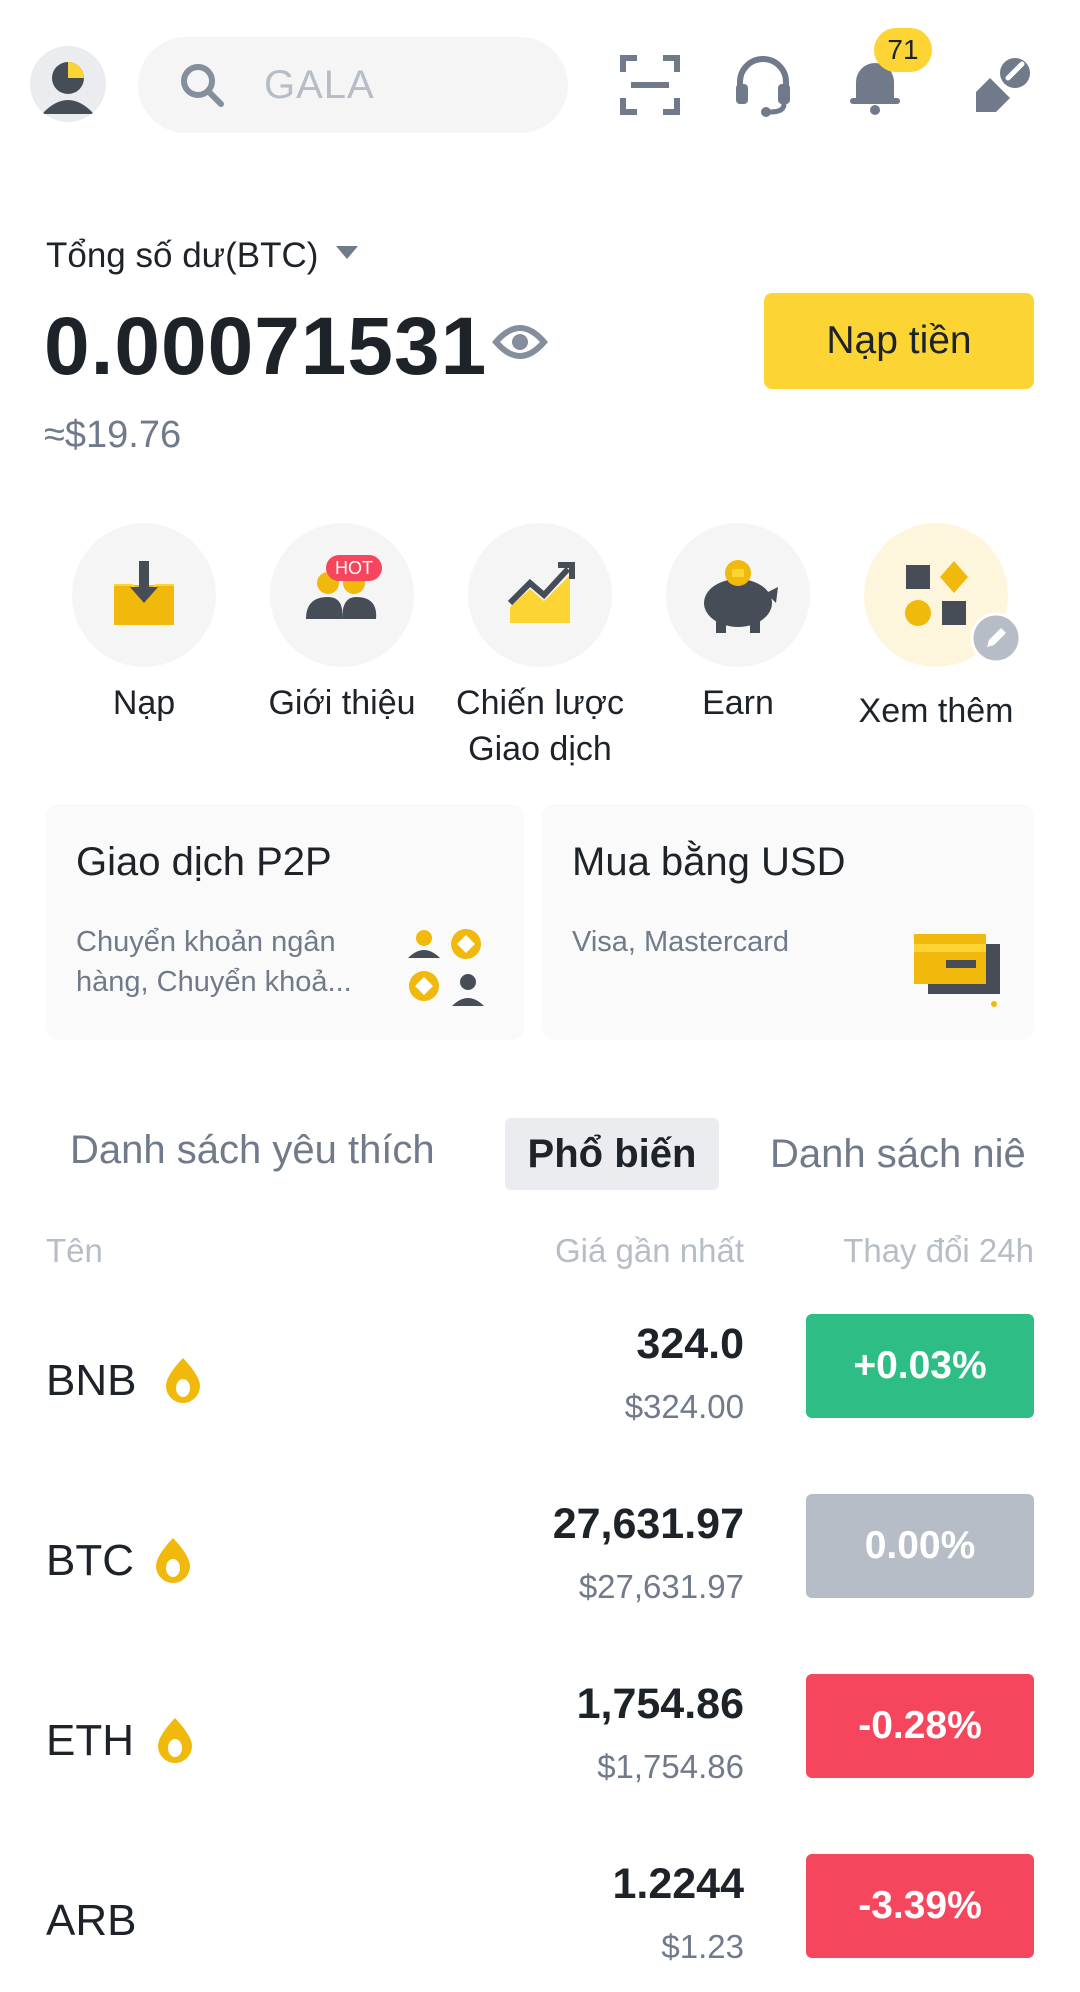 The image size is (1080, 1992). What do you see at coordinates (648, 1524) in the screenshot?
I see `row-last-price: 27,631.97` at bounding box center [648, 1524].